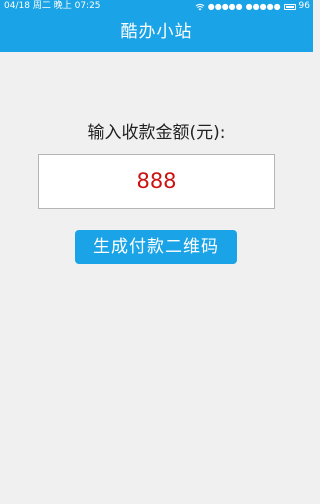  I want to click on battery-level: 96, so click(304, 6).